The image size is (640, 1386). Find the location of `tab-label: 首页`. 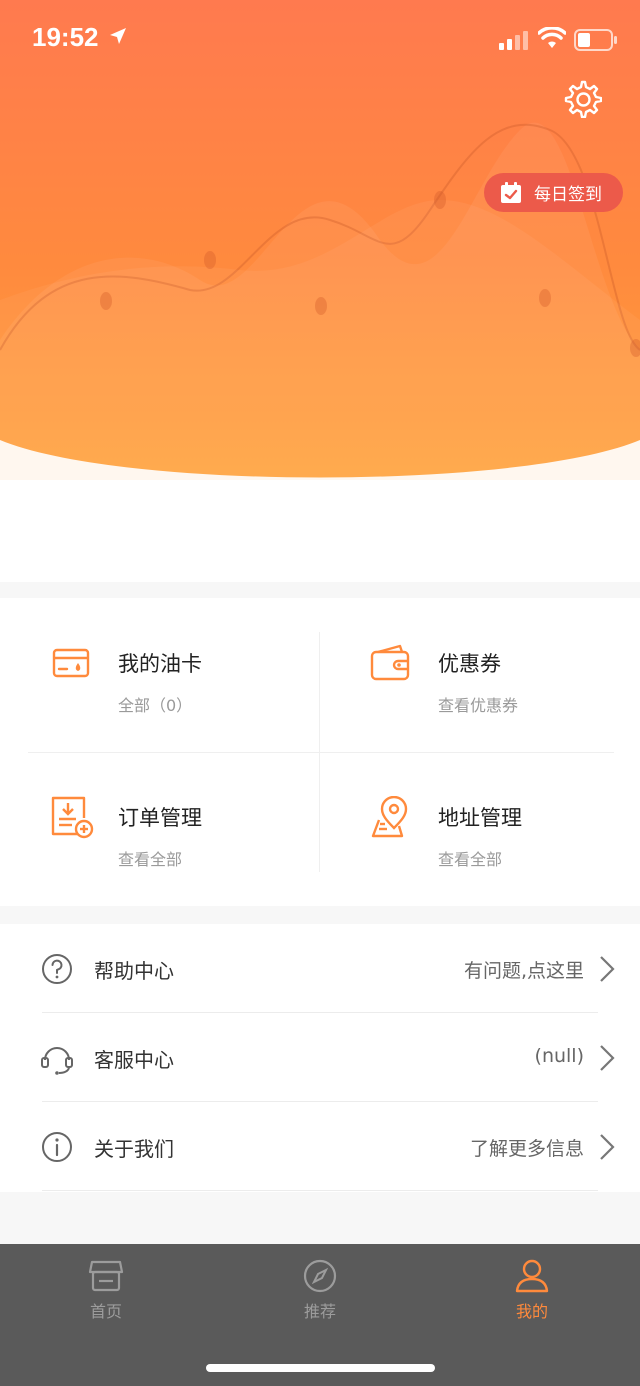

tab-label: 首页 is located at coordinates (105, 1311).